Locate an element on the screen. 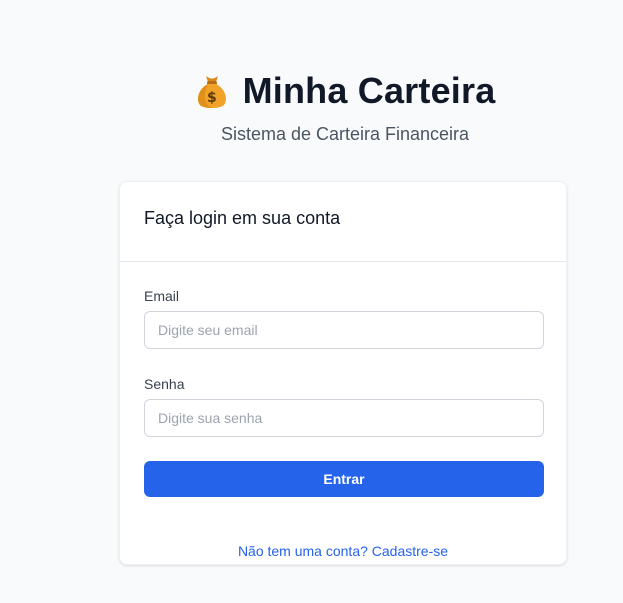 Image resolution: width=623 pixels, height=603 pixels. login-card-header: Faça login em sua conta is located at coordinates (343, 222).